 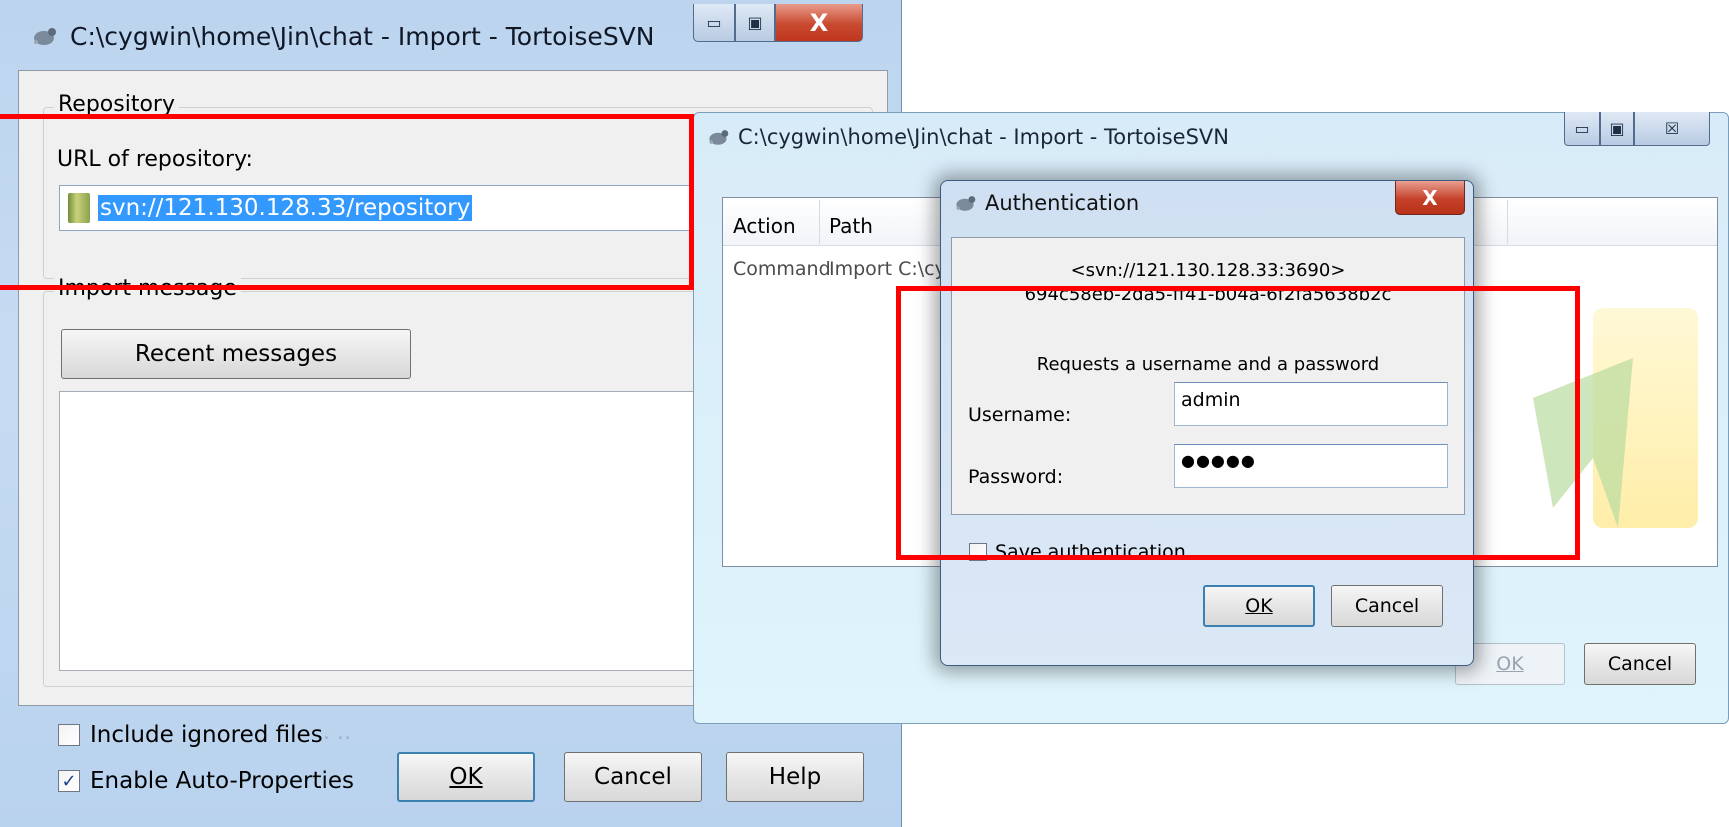 I want to click on ok-button: OK, so click(x=466, y=777).